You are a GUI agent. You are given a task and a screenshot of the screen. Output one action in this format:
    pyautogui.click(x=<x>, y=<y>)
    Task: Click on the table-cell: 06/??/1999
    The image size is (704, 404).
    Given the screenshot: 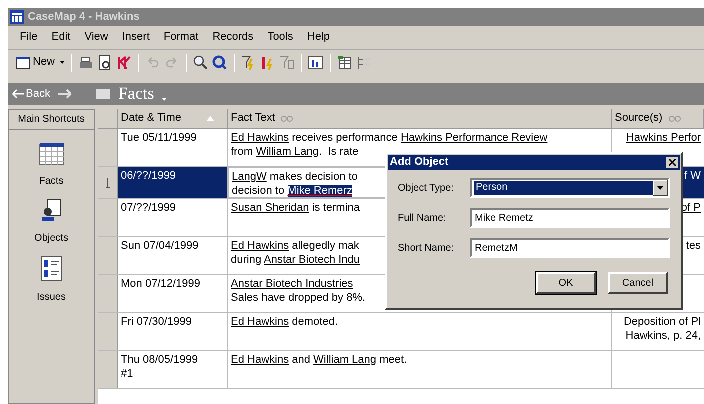 What is the action you would take?
    pyautogui.click(x=173, y=182)
    